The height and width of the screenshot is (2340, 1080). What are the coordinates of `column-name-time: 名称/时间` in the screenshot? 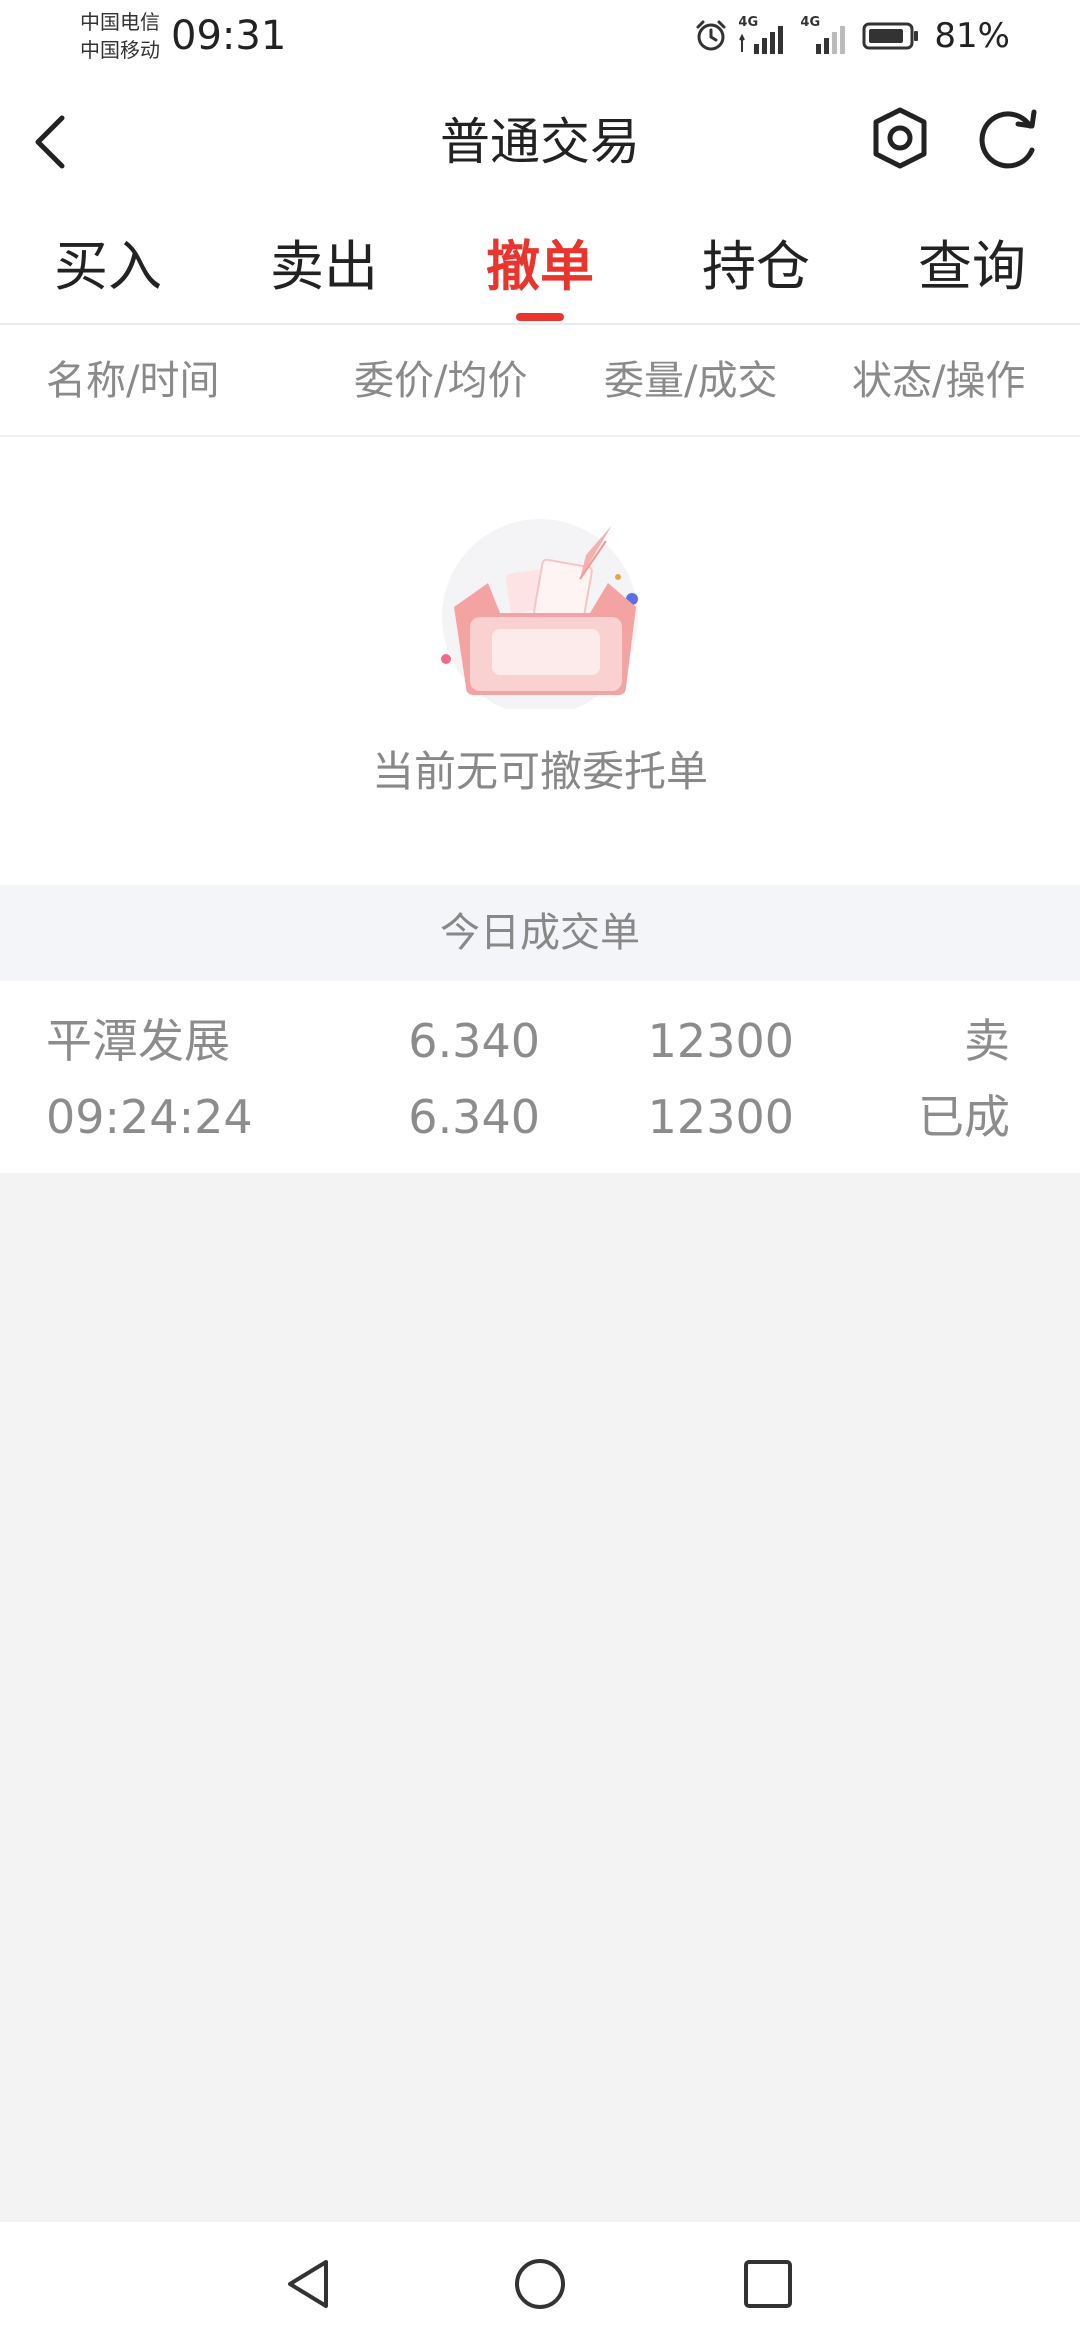 It's located at (133, 381).